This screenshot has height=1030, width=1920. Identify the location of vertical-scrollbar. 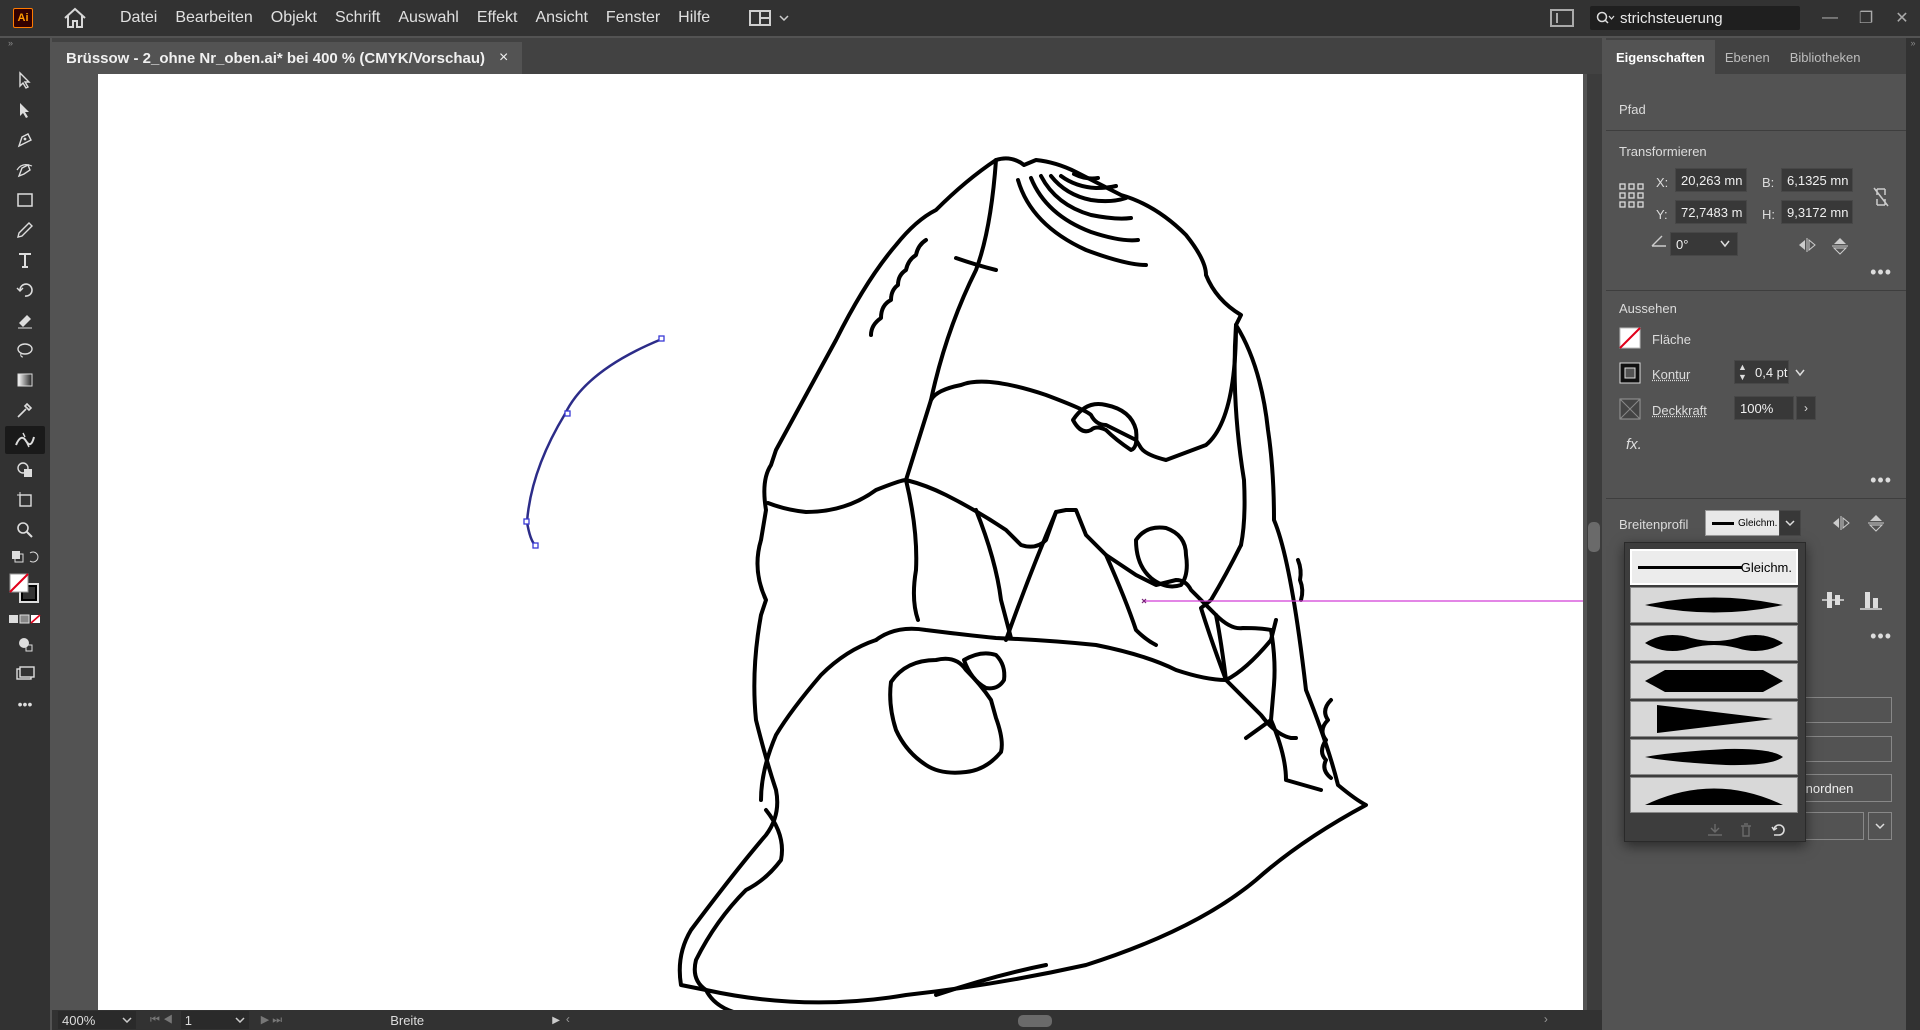
(1594, 542).